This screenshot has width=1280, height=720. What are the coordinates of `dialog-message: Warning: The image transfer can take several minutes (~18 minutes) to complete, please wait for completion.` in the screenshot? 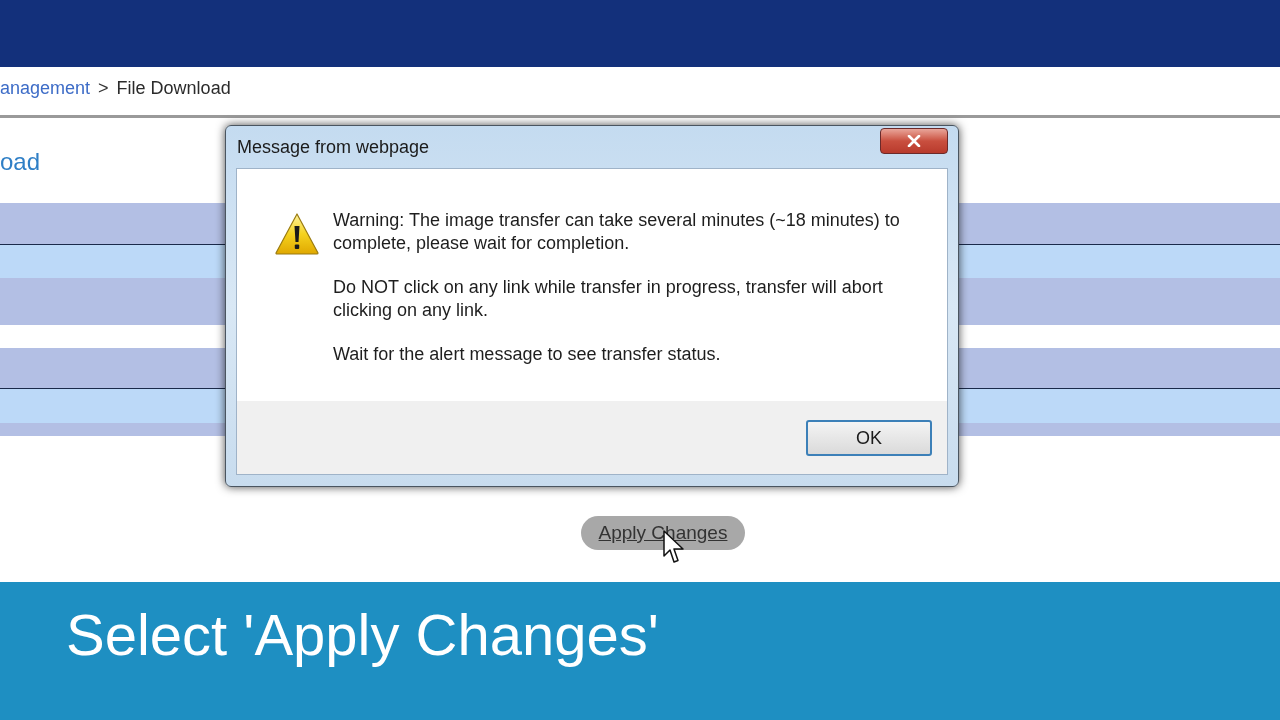 It's located at (617, 232).